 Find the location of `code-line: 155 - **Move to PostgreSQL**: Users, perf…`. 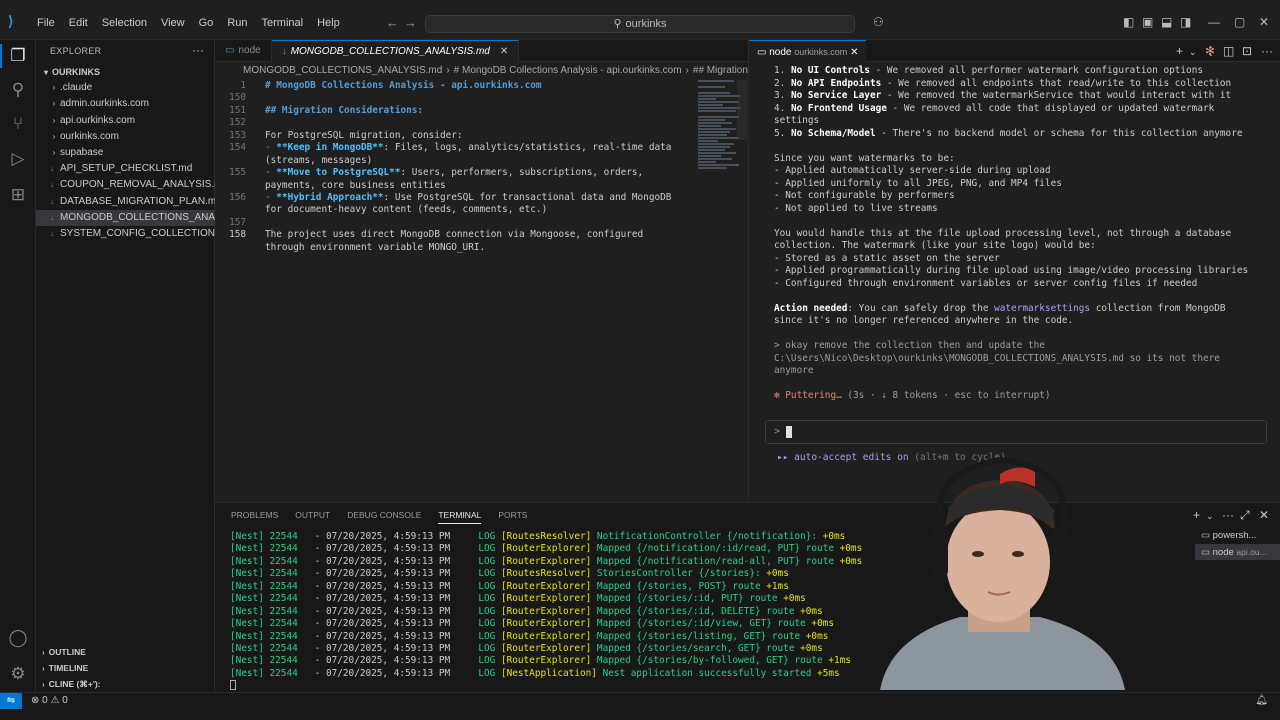

code-line: 155 - **Move to PostgreSQL**: Users, perf… is located at coordinates (455, 173).